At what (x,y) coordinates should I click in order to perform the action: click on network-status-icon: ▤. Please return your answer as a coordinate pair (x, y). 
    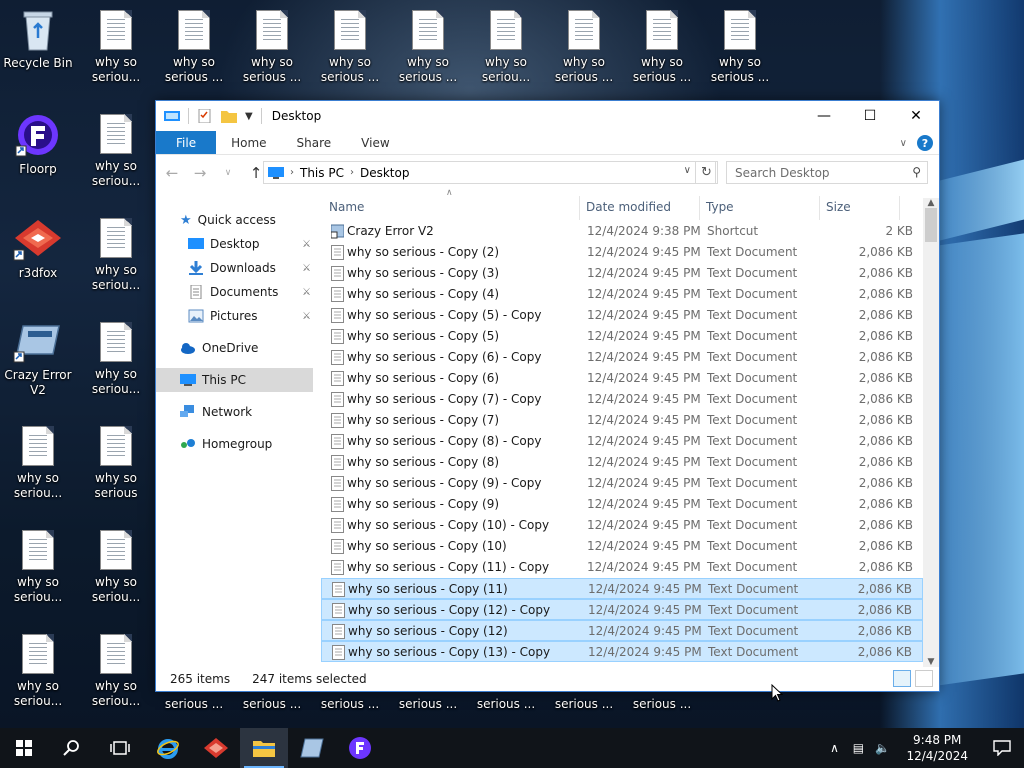
    Looking at the image, I should click on (858, 748).